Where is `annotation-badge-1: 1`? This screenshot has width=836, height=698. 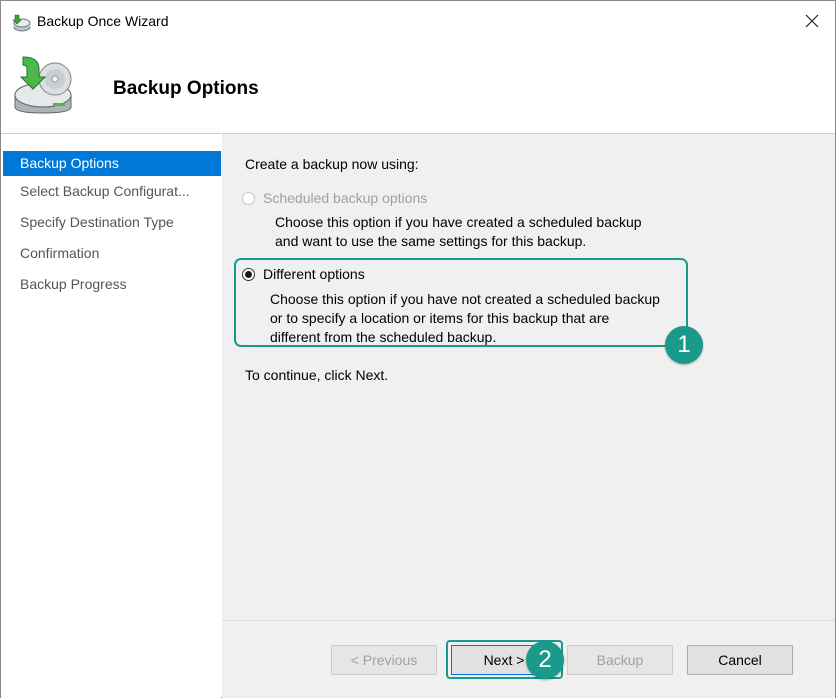 annotation-badge-1: 1 is located at coordinates (684, 345).